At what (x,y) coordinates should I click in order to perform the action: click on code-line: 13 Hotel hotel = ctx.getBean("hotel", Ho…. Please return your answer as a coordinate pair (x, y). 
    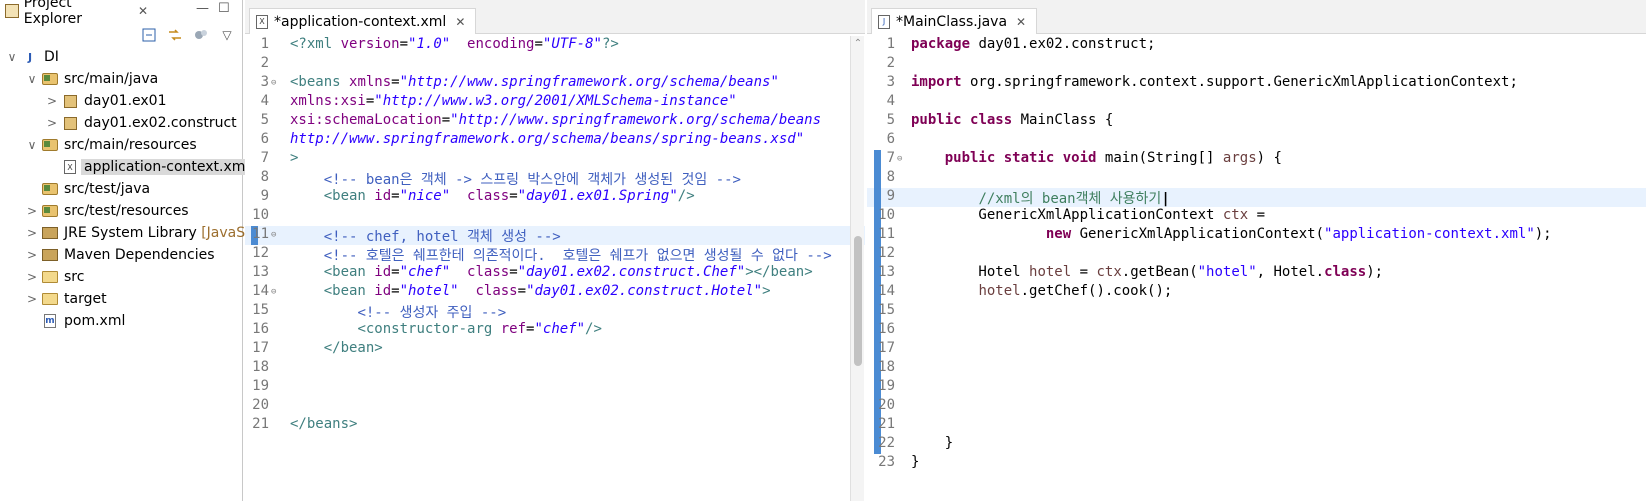
    Looking at the image, I should click on (1256, 273).